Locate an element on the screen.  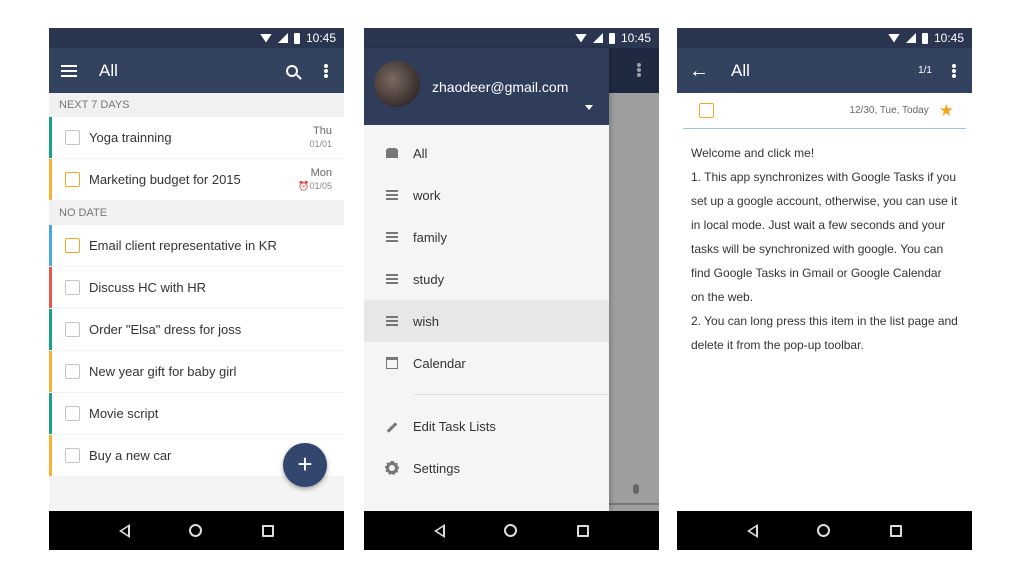
drawer-item-edit-task-lists: Edit Task Lists is located at coordinates (486, 426).